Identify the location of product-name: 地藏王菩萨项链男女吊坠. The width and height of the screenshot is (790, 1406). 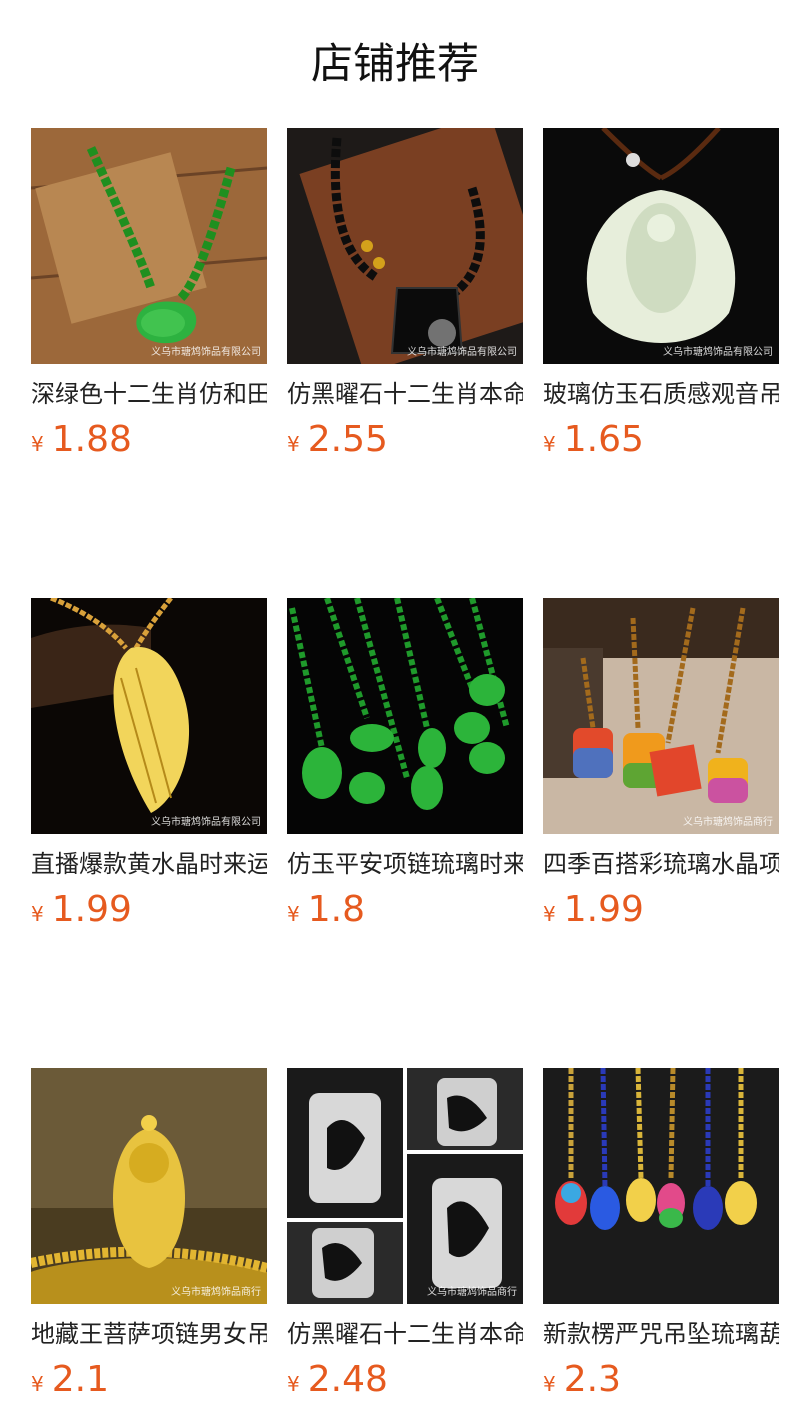
(149, 1334).